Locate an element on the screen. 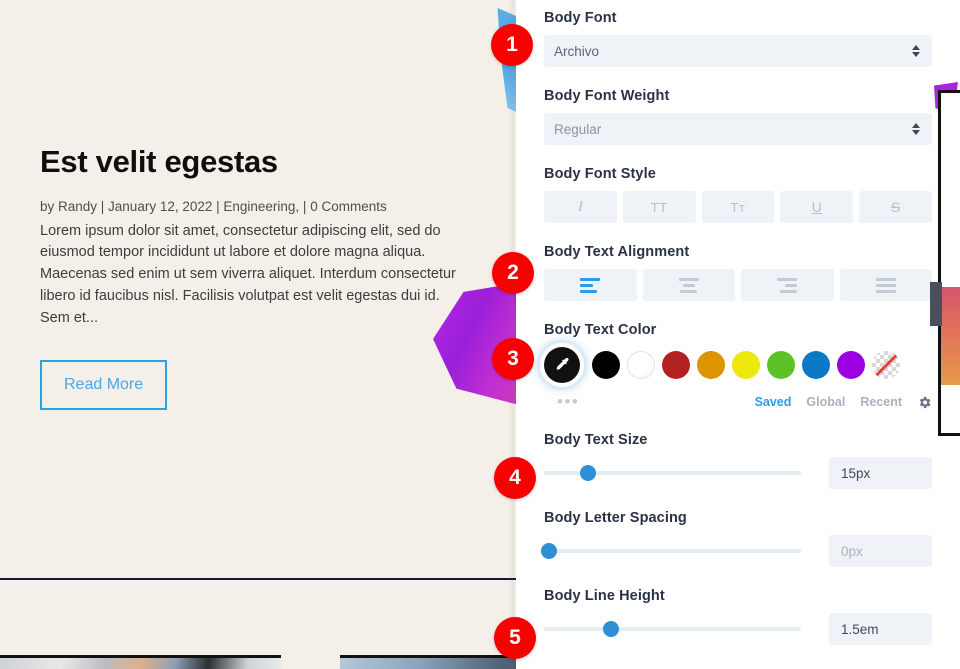 This screenshot has width=960, height=669. body-font-weight-label: Body Font Weight is located at coordinates (607, 96).